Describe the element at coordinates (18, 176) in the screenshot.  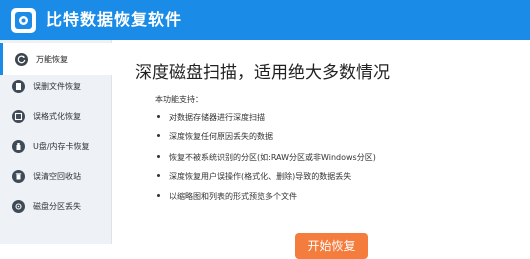
I see `recycle-bin-icon` at that location.